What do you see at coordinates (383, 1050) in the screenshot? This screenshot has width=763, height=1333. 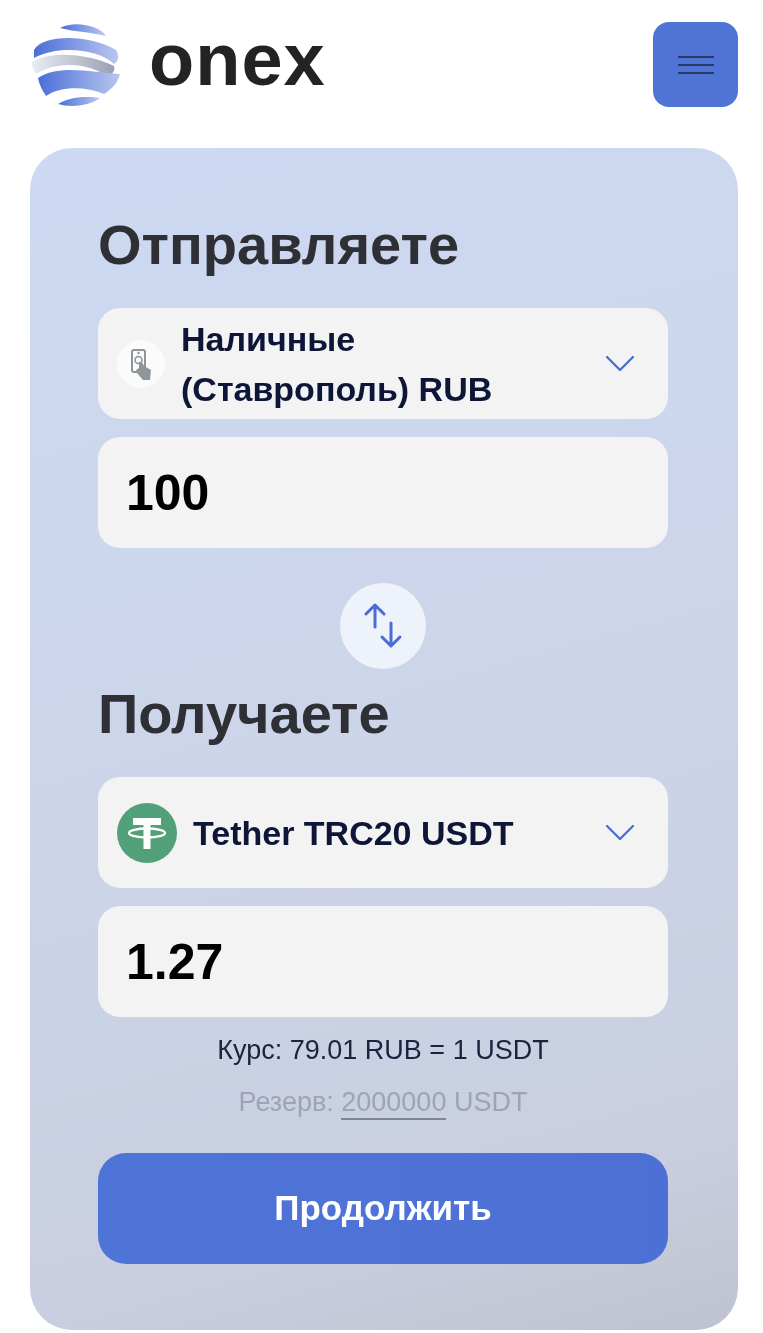 I see `exchange-rate-text: Курс: 79.01 RUB = 1 USDT` at bounding box center [383, 1050].